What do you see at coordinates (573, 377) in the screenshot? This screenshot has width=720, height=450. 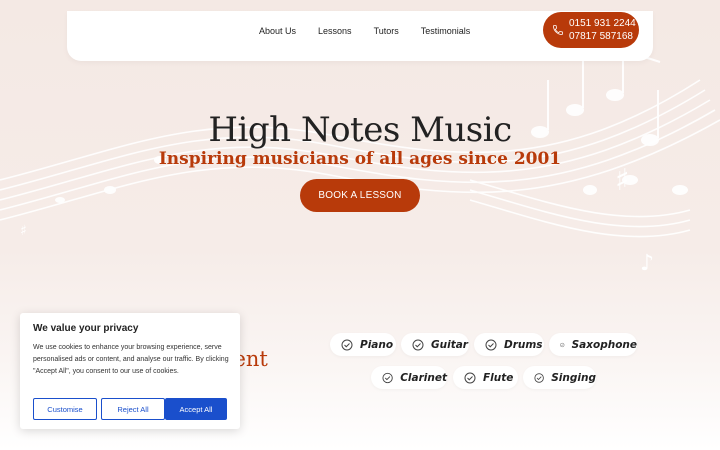 I see `instrument-label: Singing` at bounding box center [573, 377].